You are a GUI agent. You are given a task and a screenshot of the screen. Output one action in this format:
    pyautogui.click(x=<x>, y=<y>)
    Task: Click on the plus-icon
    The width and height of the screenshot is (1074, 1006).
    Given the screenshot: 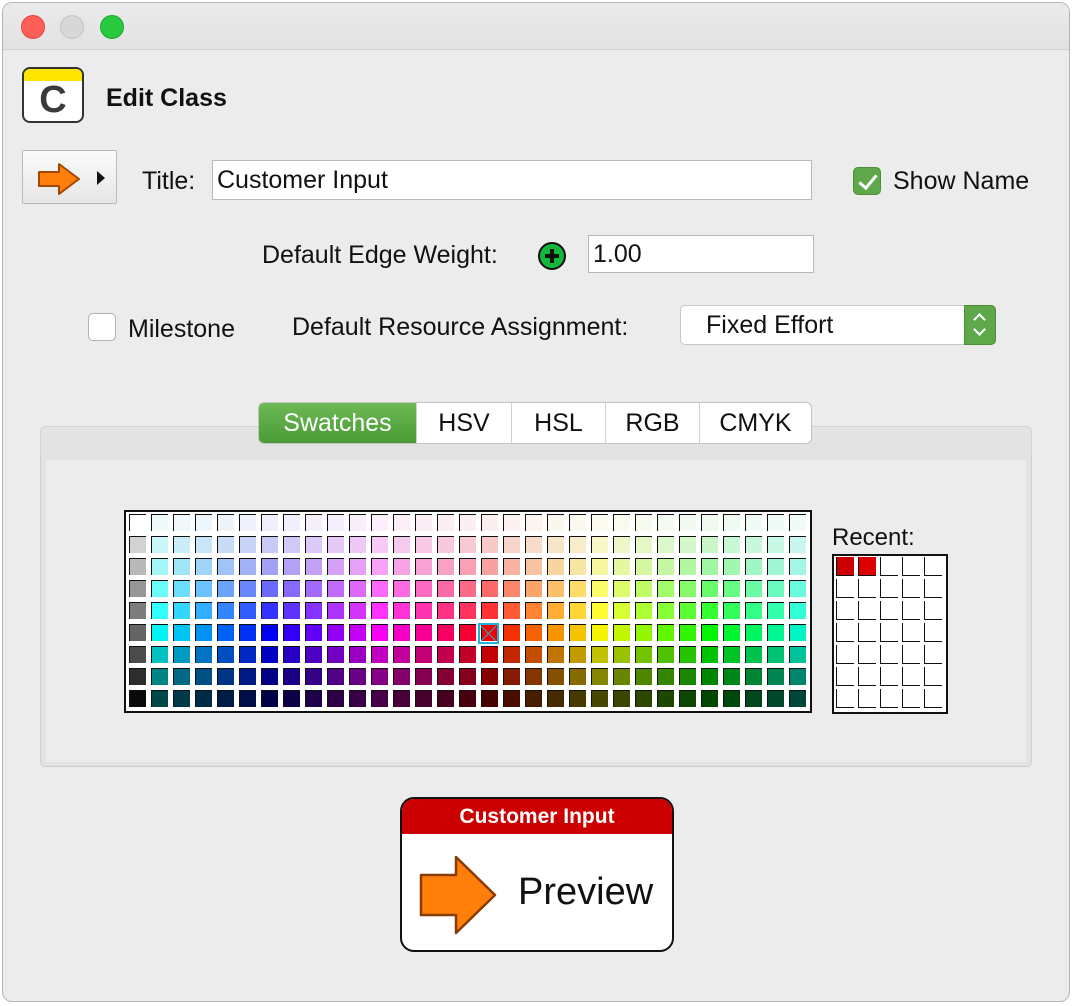 What is the action you would take?
    pyautogui.click(x=552, y=256)
    